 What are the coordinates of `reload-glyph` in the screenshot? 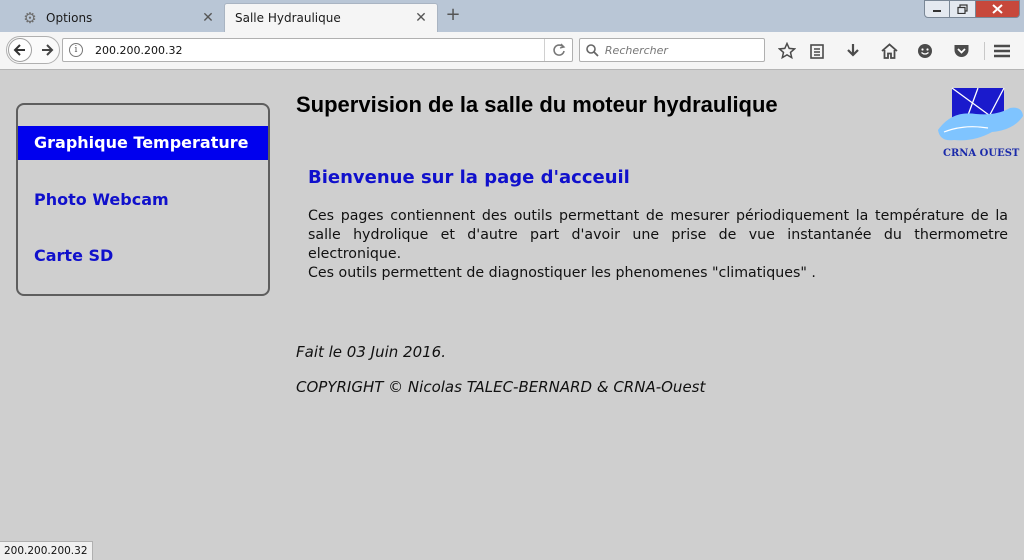 It's located at (558, 49).